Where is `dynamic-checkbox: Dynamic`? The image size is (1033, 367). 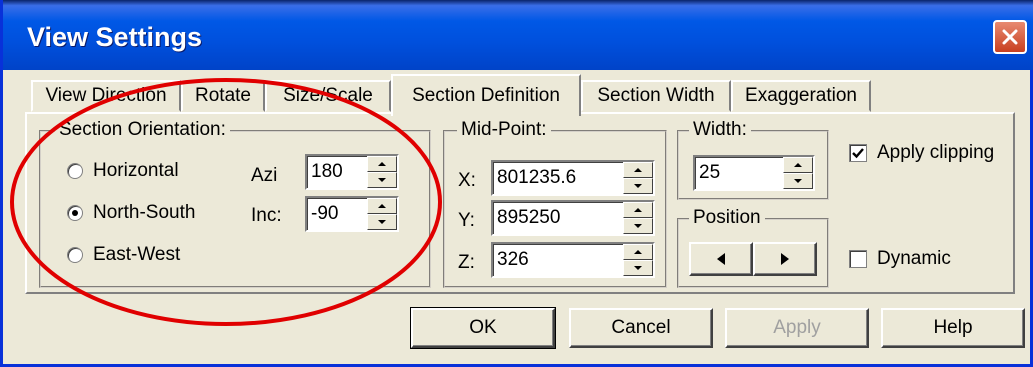
dynamic-checkbox: Dynamic is located at coordinates (900, 259).